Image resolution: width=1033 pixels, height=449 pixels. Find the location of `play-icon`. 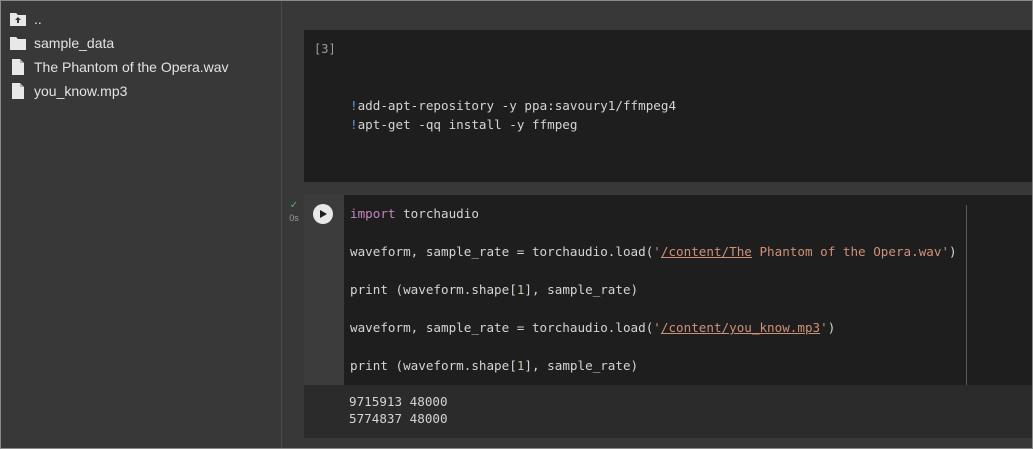

play-icon is located at coordinates (323, 214).